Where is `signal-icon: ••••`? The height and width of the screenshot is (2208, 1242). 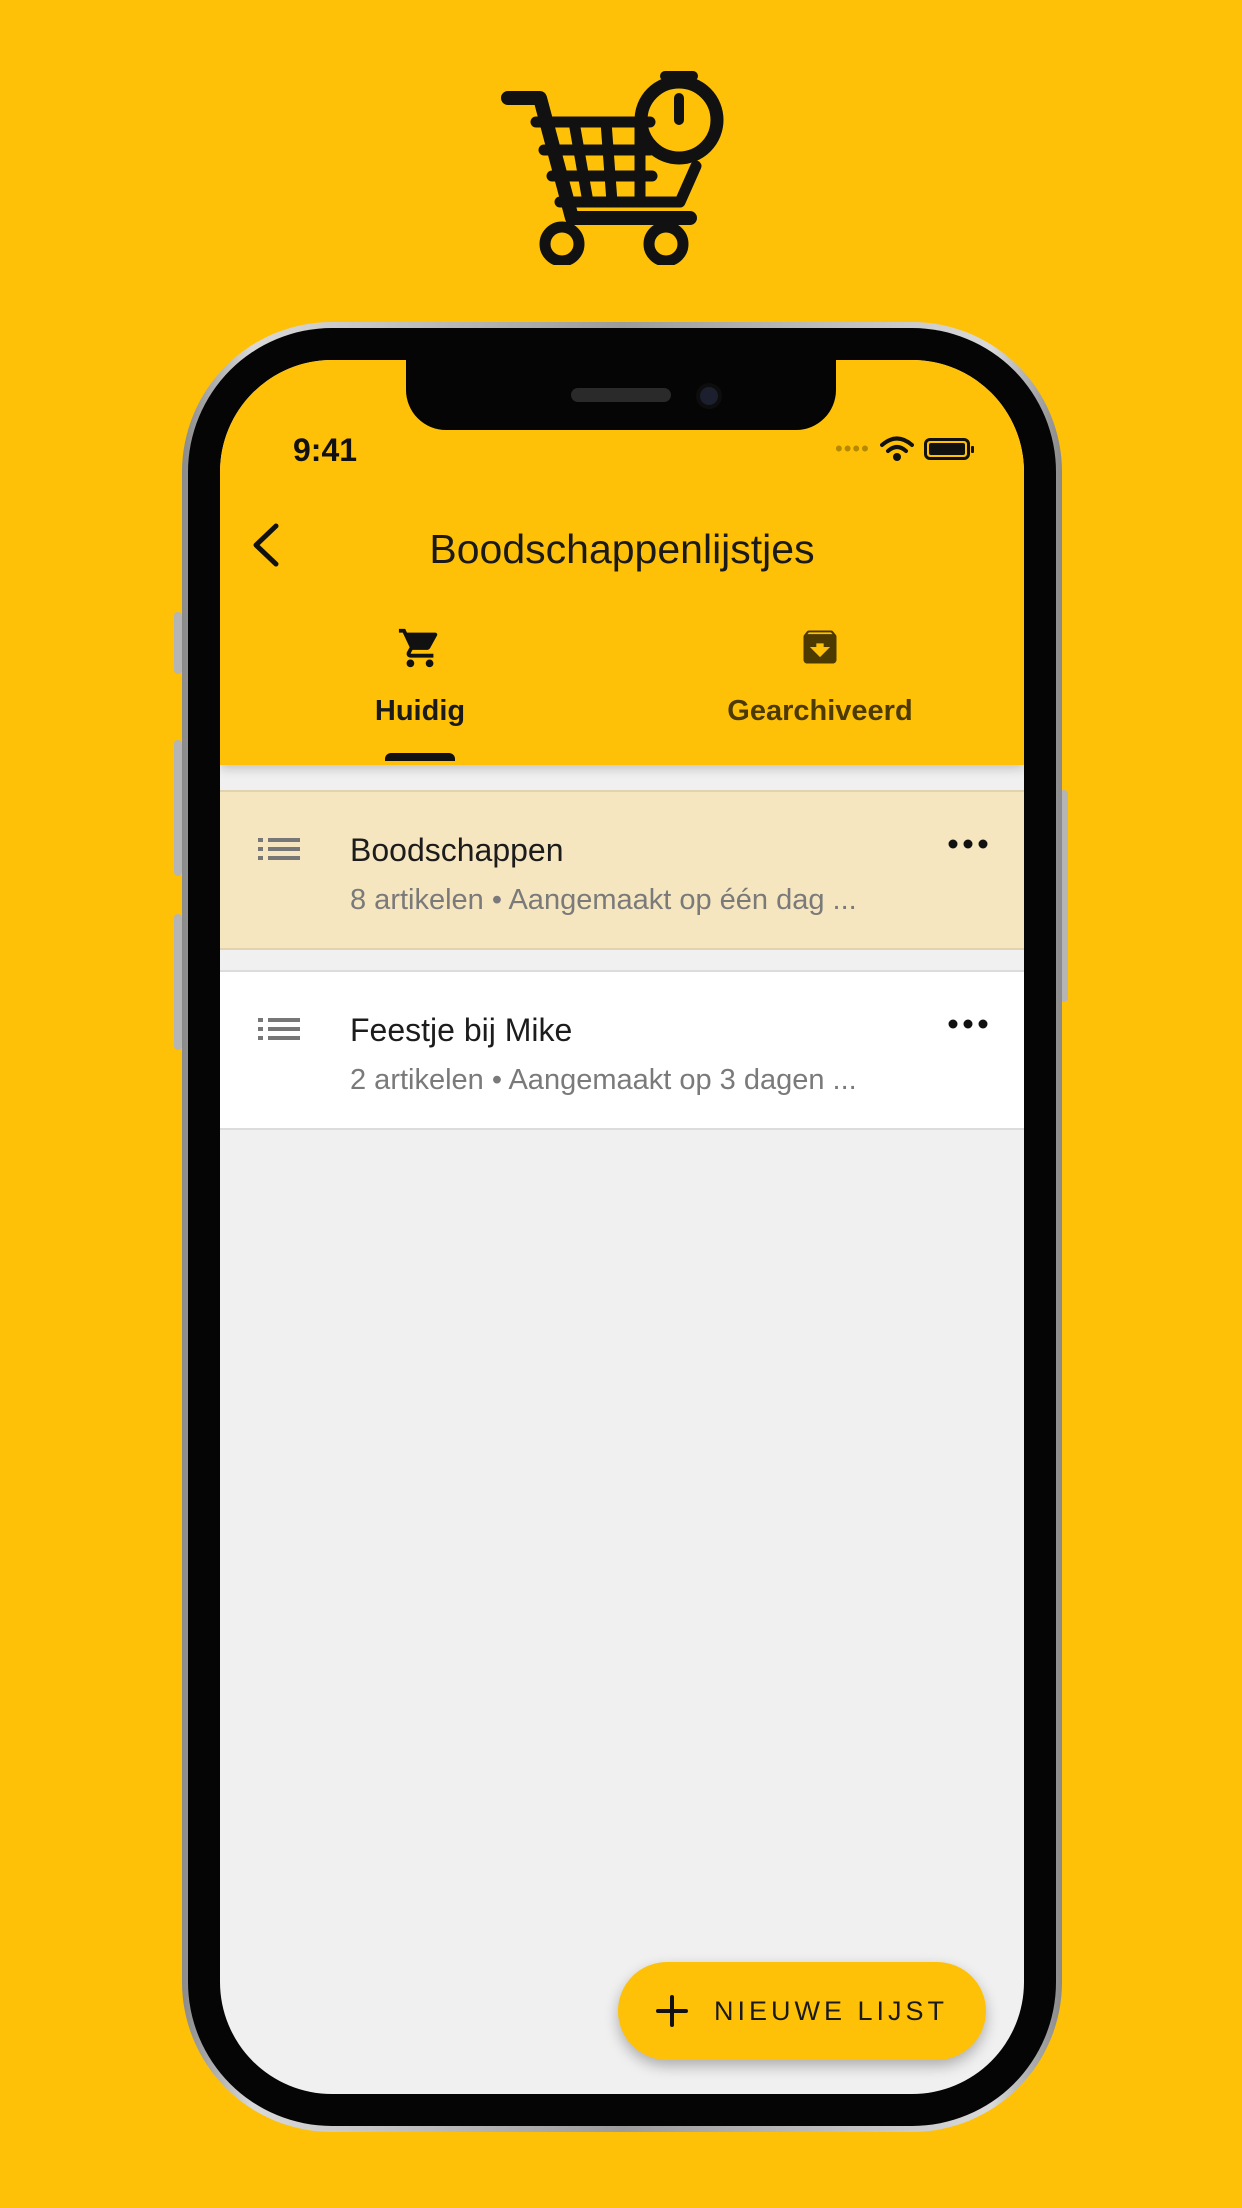 signal-icon: •••• is located at coordinates (852, 448).